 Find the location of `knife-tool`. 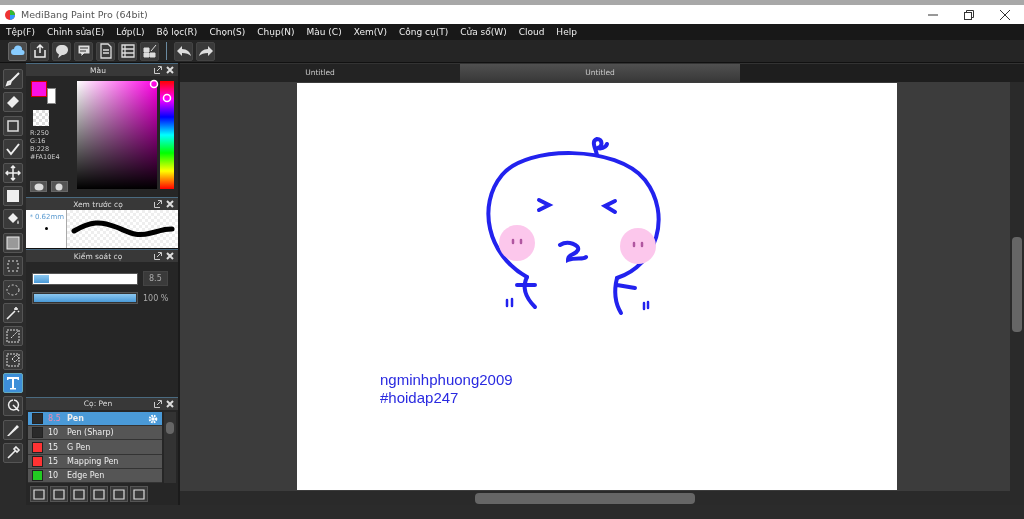

knife-tool is located at coordinates (13, 429).